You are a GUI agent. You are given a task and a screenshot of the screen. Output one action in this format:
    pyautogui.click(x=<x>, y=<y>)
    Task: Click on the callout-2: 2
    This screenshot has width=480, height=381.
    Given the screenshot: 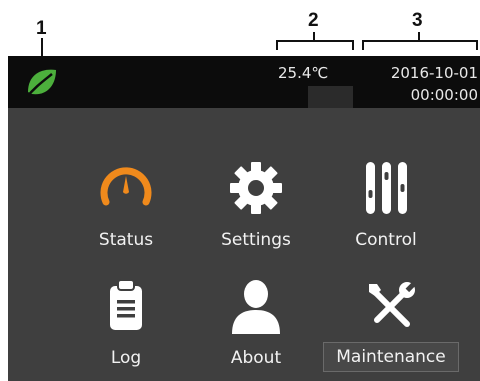 What is the action you would take?
    pyautogui.click(x=313, y=20)
    